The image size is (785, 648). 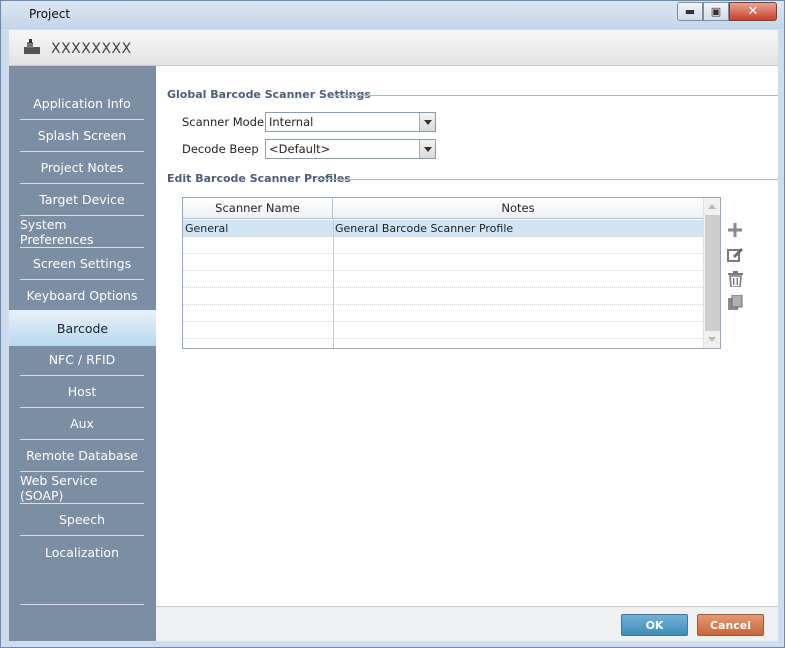 I want to click on sidebar-item-system-preferences: System Preferences, so click(x=82, y=232).